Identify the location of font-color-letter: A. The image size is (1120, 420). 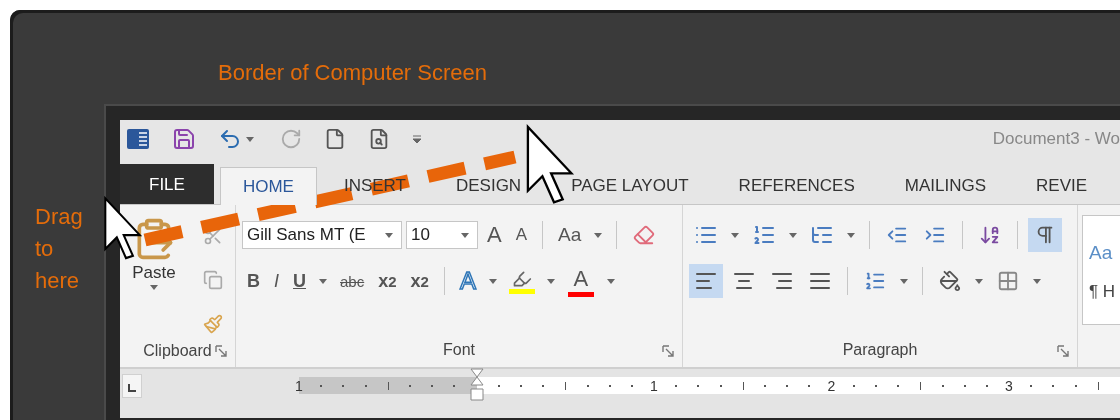
(581, 278).